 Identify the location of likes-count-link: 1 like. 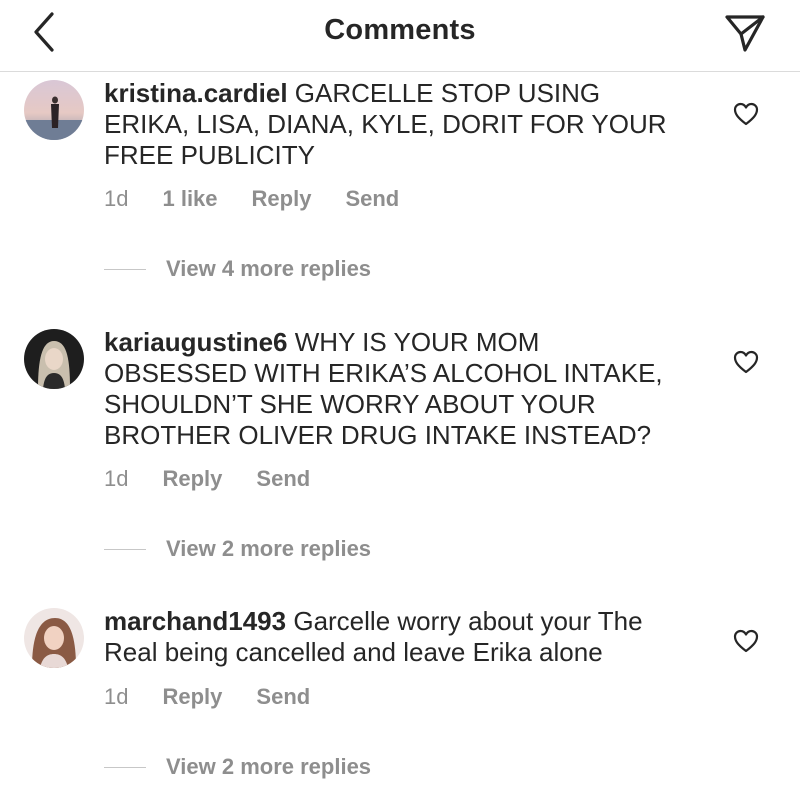
(189, 199).